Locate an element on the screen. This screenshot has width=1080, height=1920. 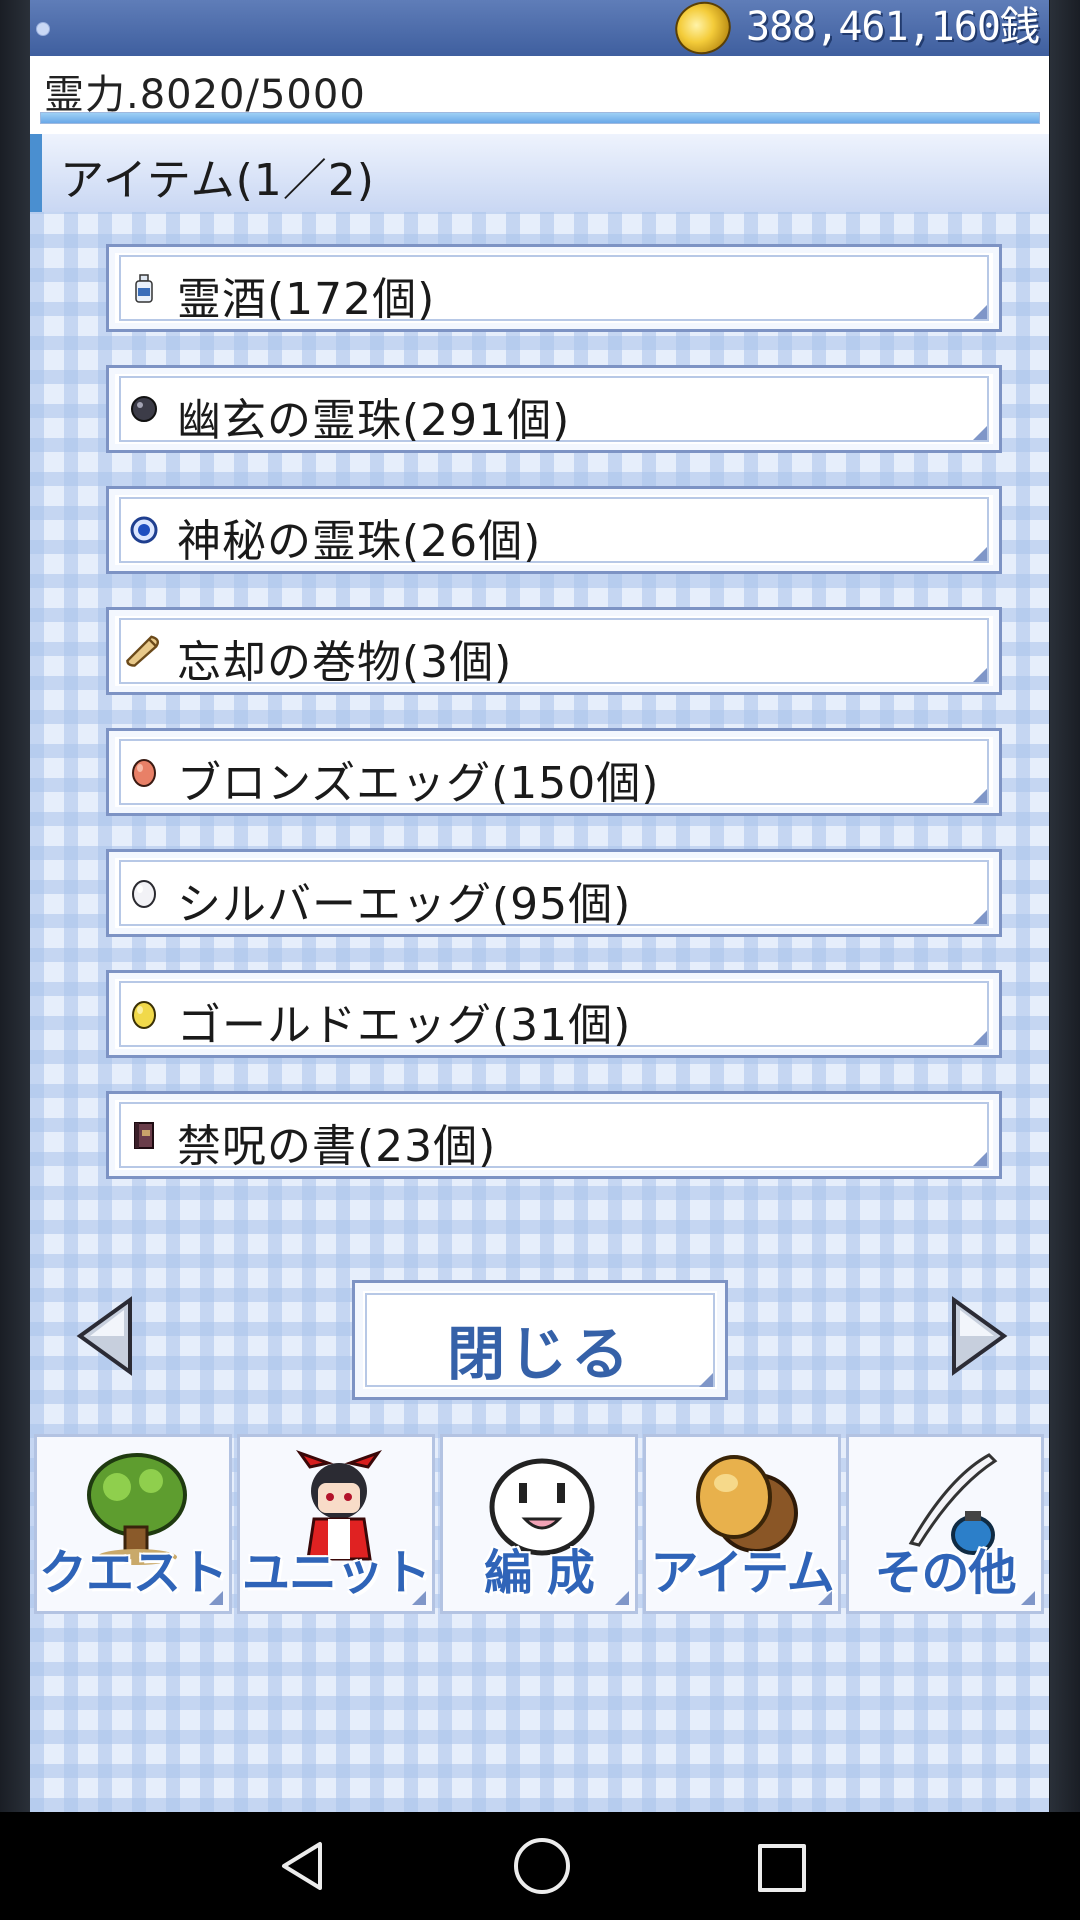
bottom-nav: クエスト ユニット 編 成 アイテム その他 is located at coordinates (540, 1524).